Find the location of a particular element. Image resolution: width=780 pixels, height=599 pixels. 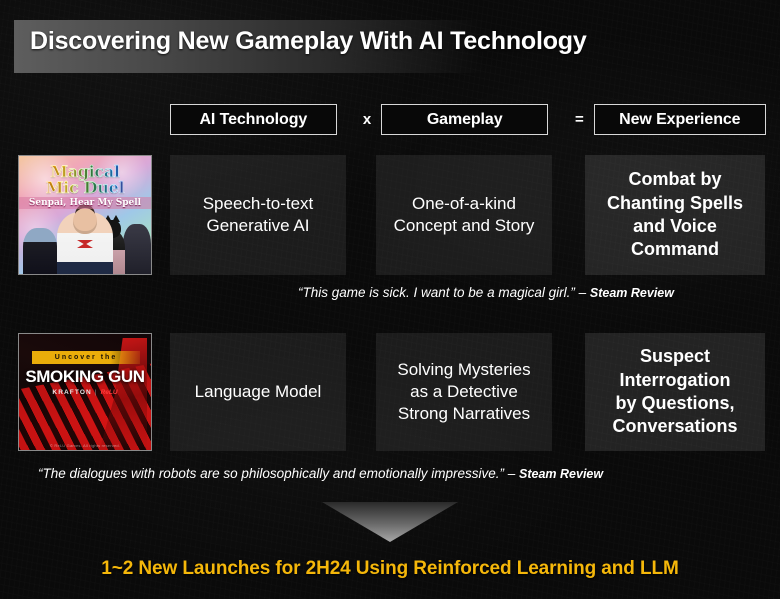

quote-dash-glyph: – is located at coordinates (582, 292).